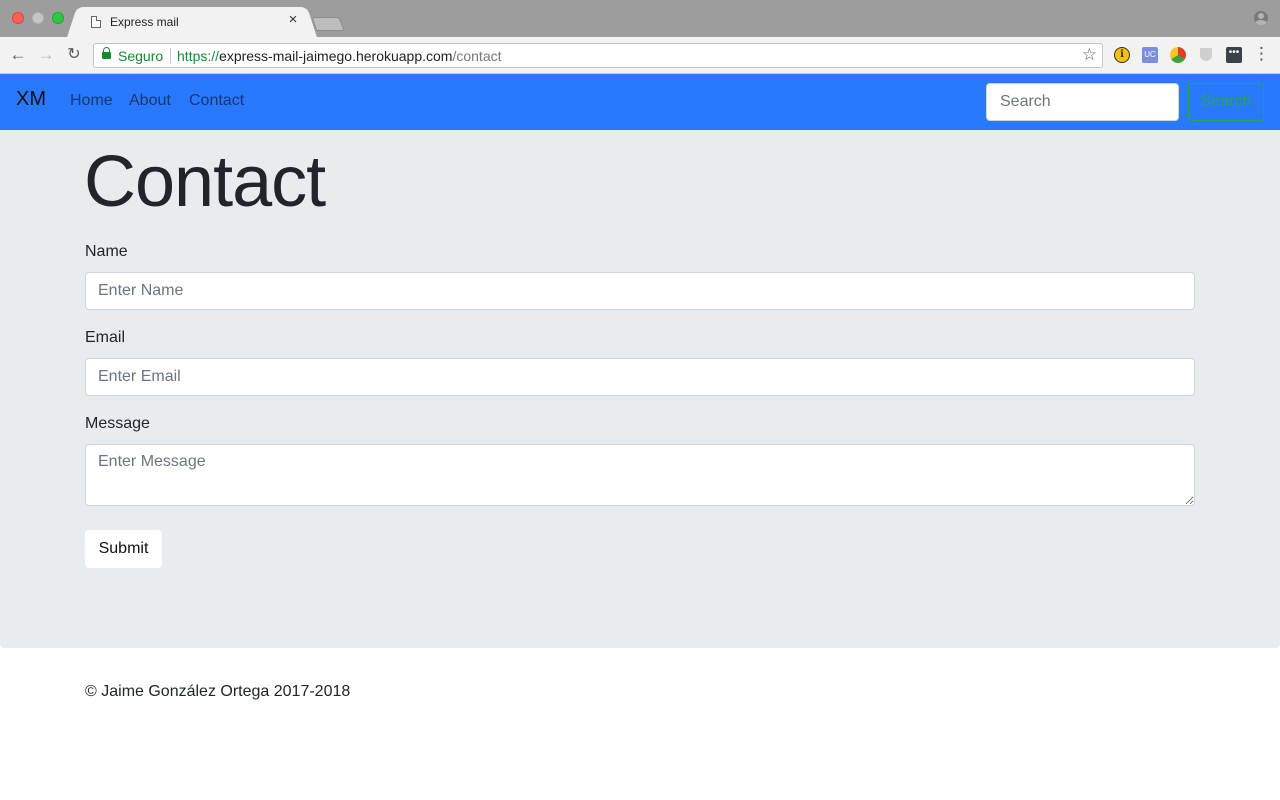 The width and height of the screenshot is (1280, 800). What do you see at coordinates (123, 549) in the screenshot?
I see `submit-button: Submit` at bounding box center [123, 549].